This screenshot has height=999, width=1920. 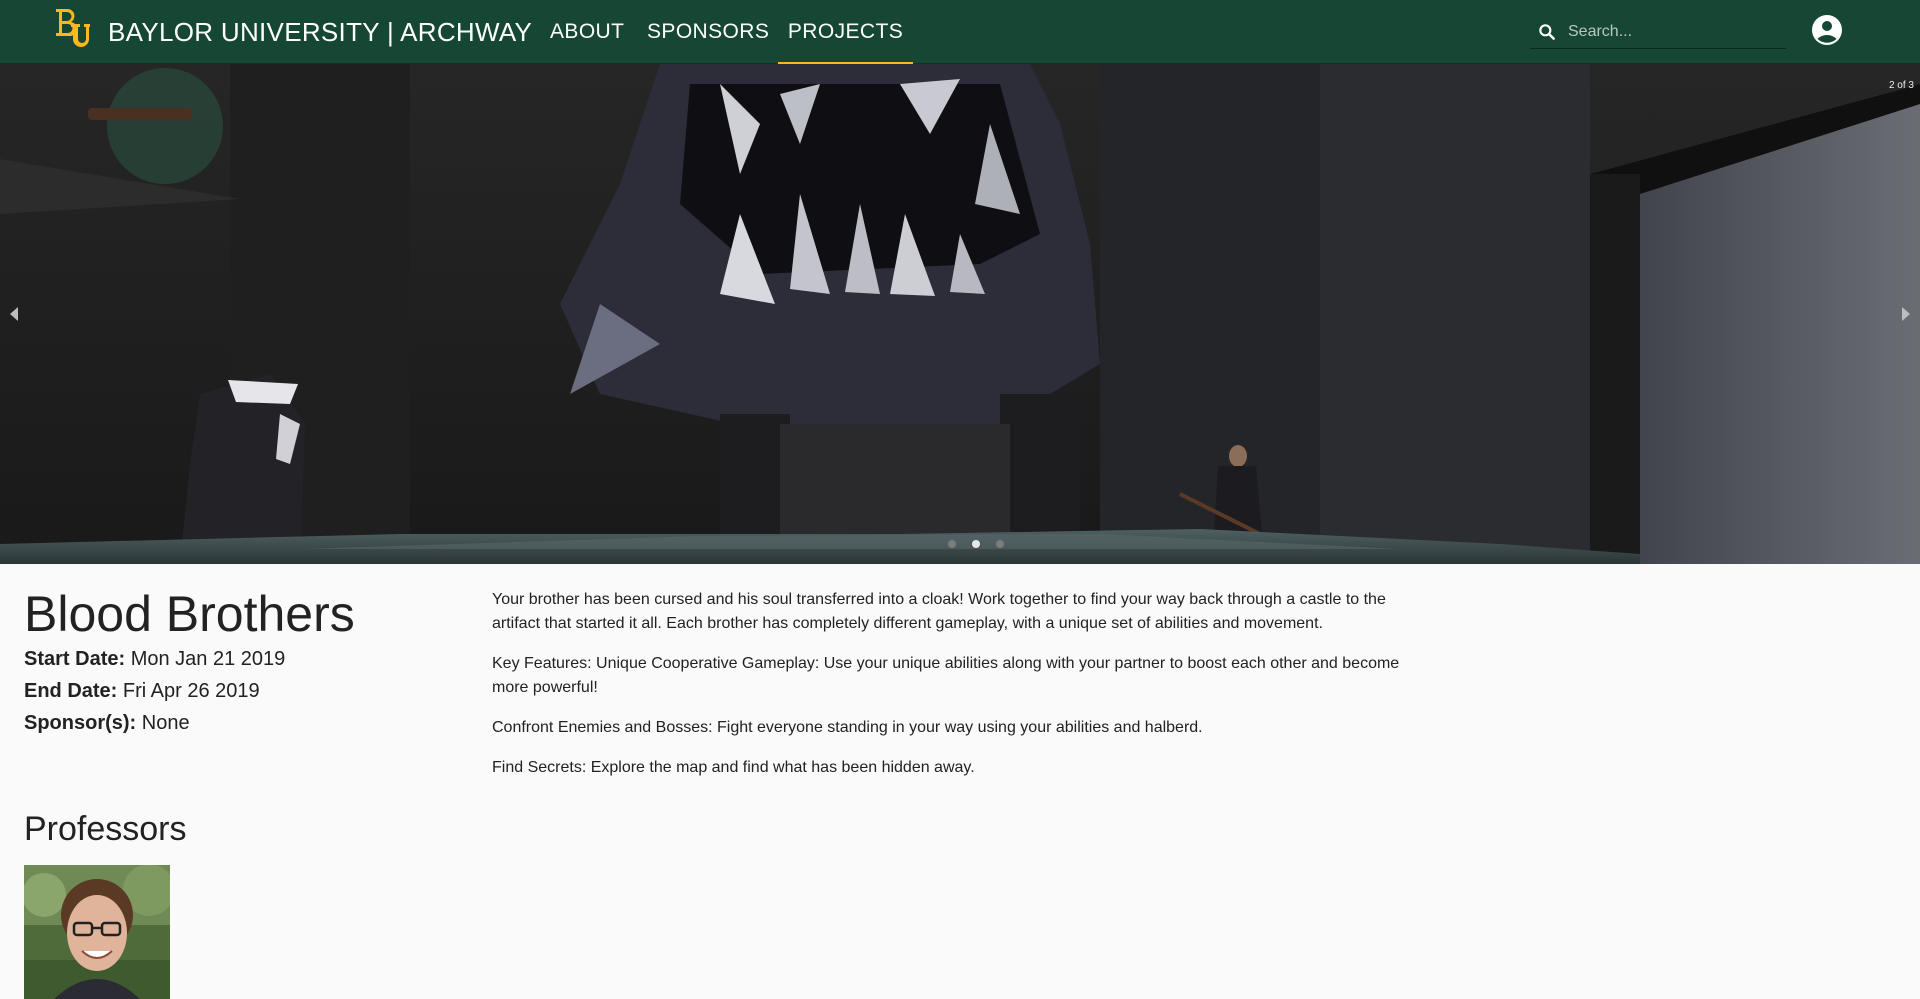 What do you see at coordinates (208, 659) in the screenshot?
I see `start-date-value: Mon Jan 21 2019` at bounding box center [208, 659].